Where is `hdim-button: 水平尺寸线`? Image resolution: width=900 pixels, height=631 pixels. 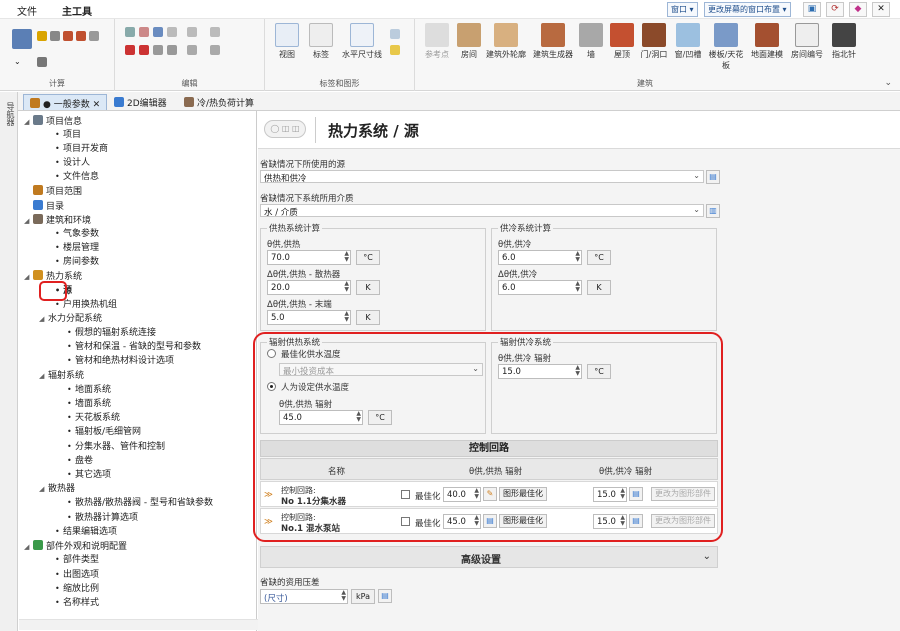 hdim-button: 水平尺寸线 is located at coordinates (362, 41).